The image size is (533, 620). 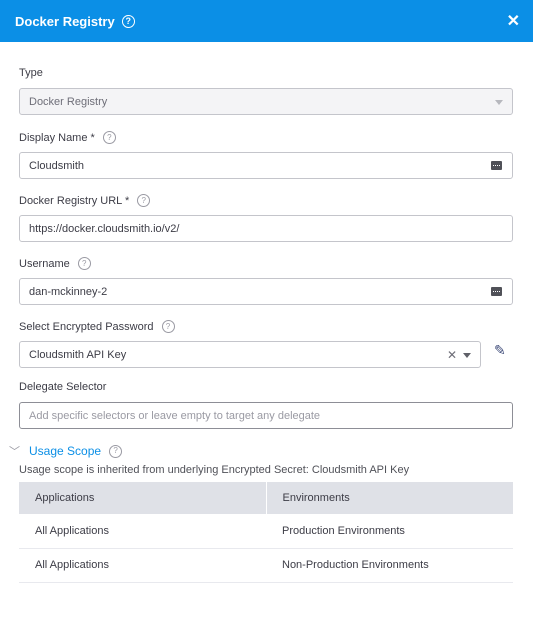 I want to click on display-name-label: Display Name * ?, so click(x=67, y=137).